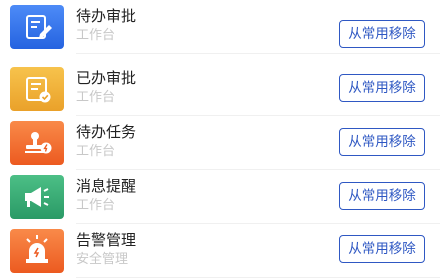 The image size is (440, 278). I want to click on stamp-icon, so click(37, 143).